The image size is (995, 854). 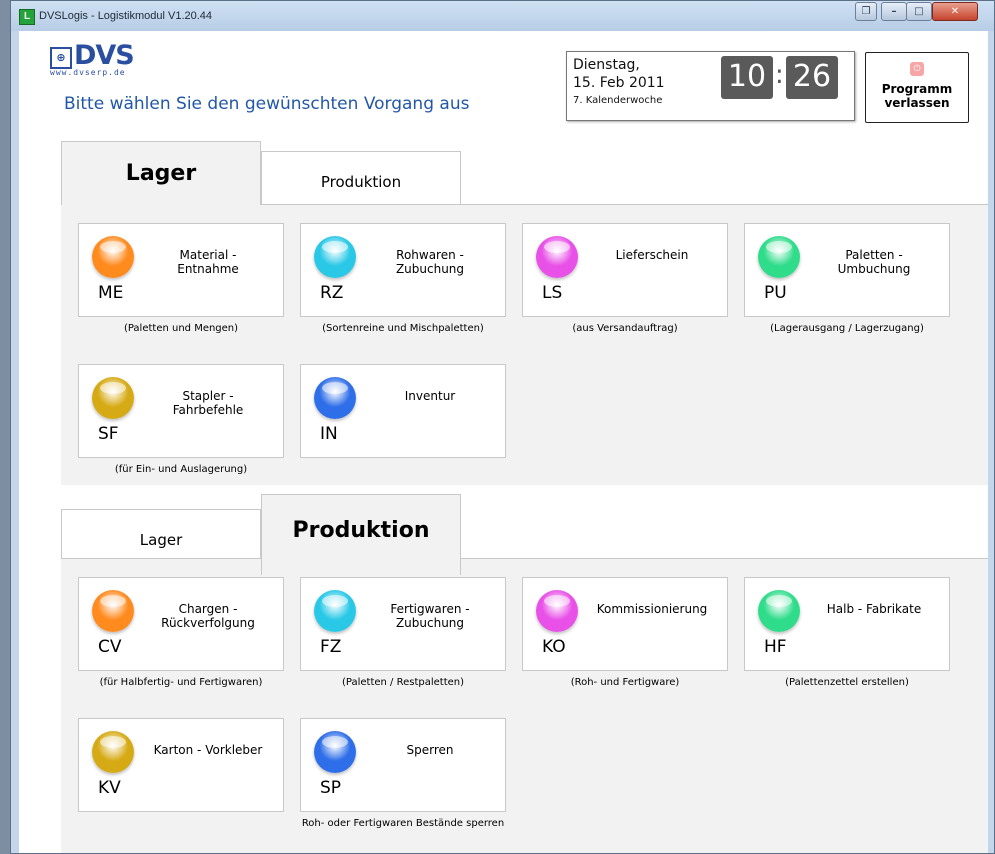 I want to click on card-caption: (aus Versandauftrag), so click(x=625, y=328).